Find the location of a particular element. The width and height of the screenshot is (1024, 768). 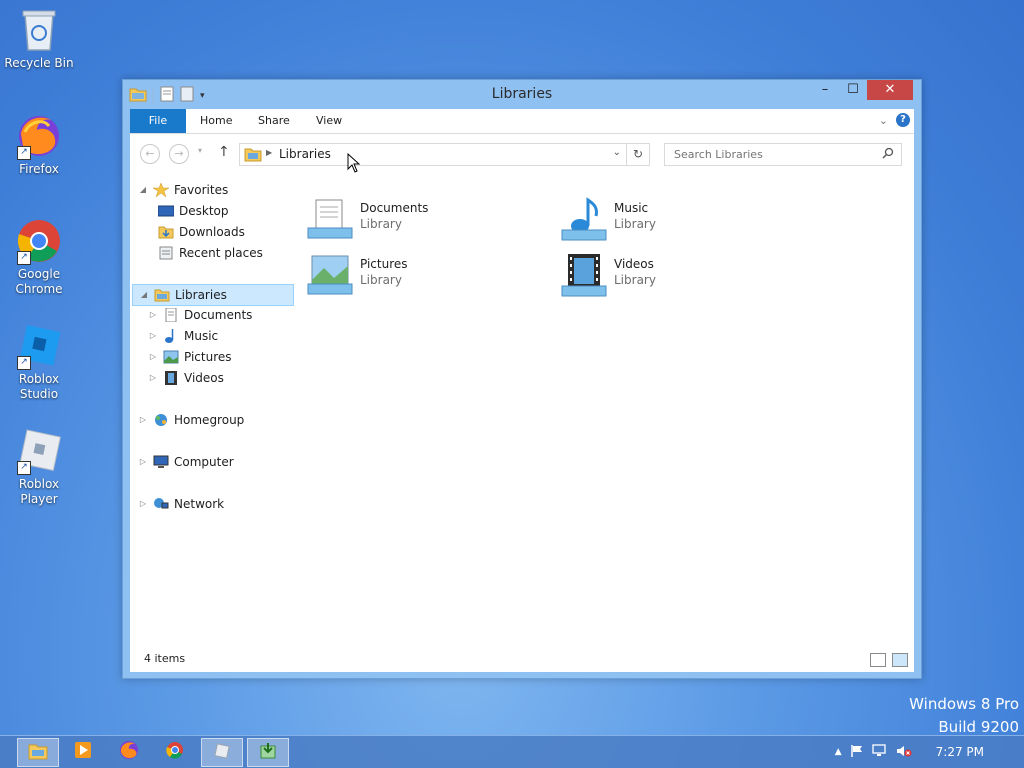

network-icon is located at coordinates (161, 504).